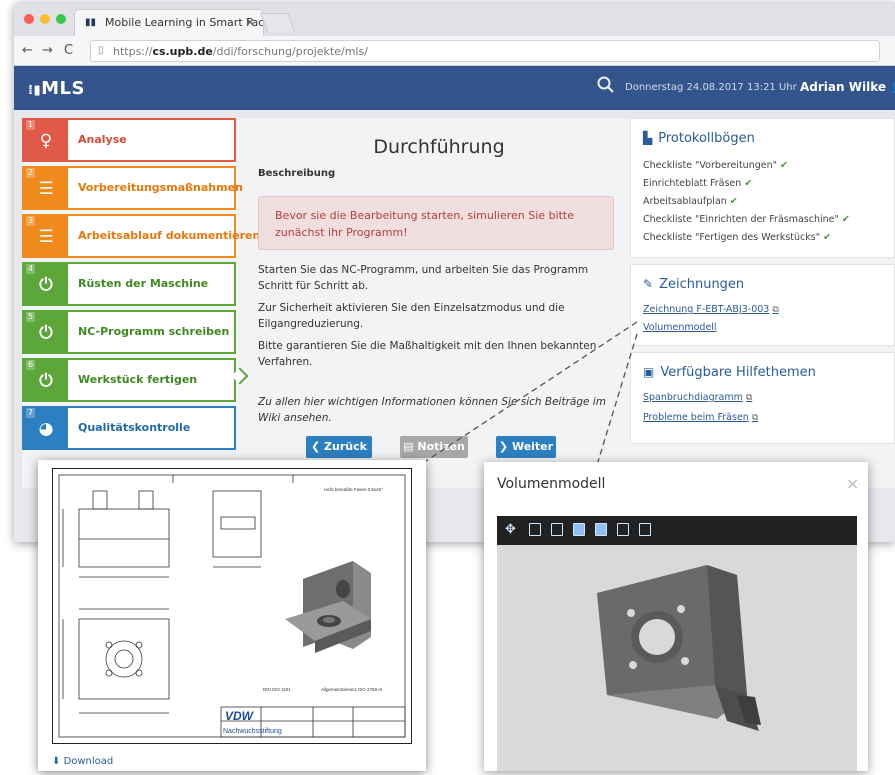 Image resolution: width=895 pixels, height=775 pixels. What do you see at coordinates (352, 689) in the screenshot?
I see `general-tolerance: Allgemeintoleranz ISO 2768-m` at bounding box center [352, 689].